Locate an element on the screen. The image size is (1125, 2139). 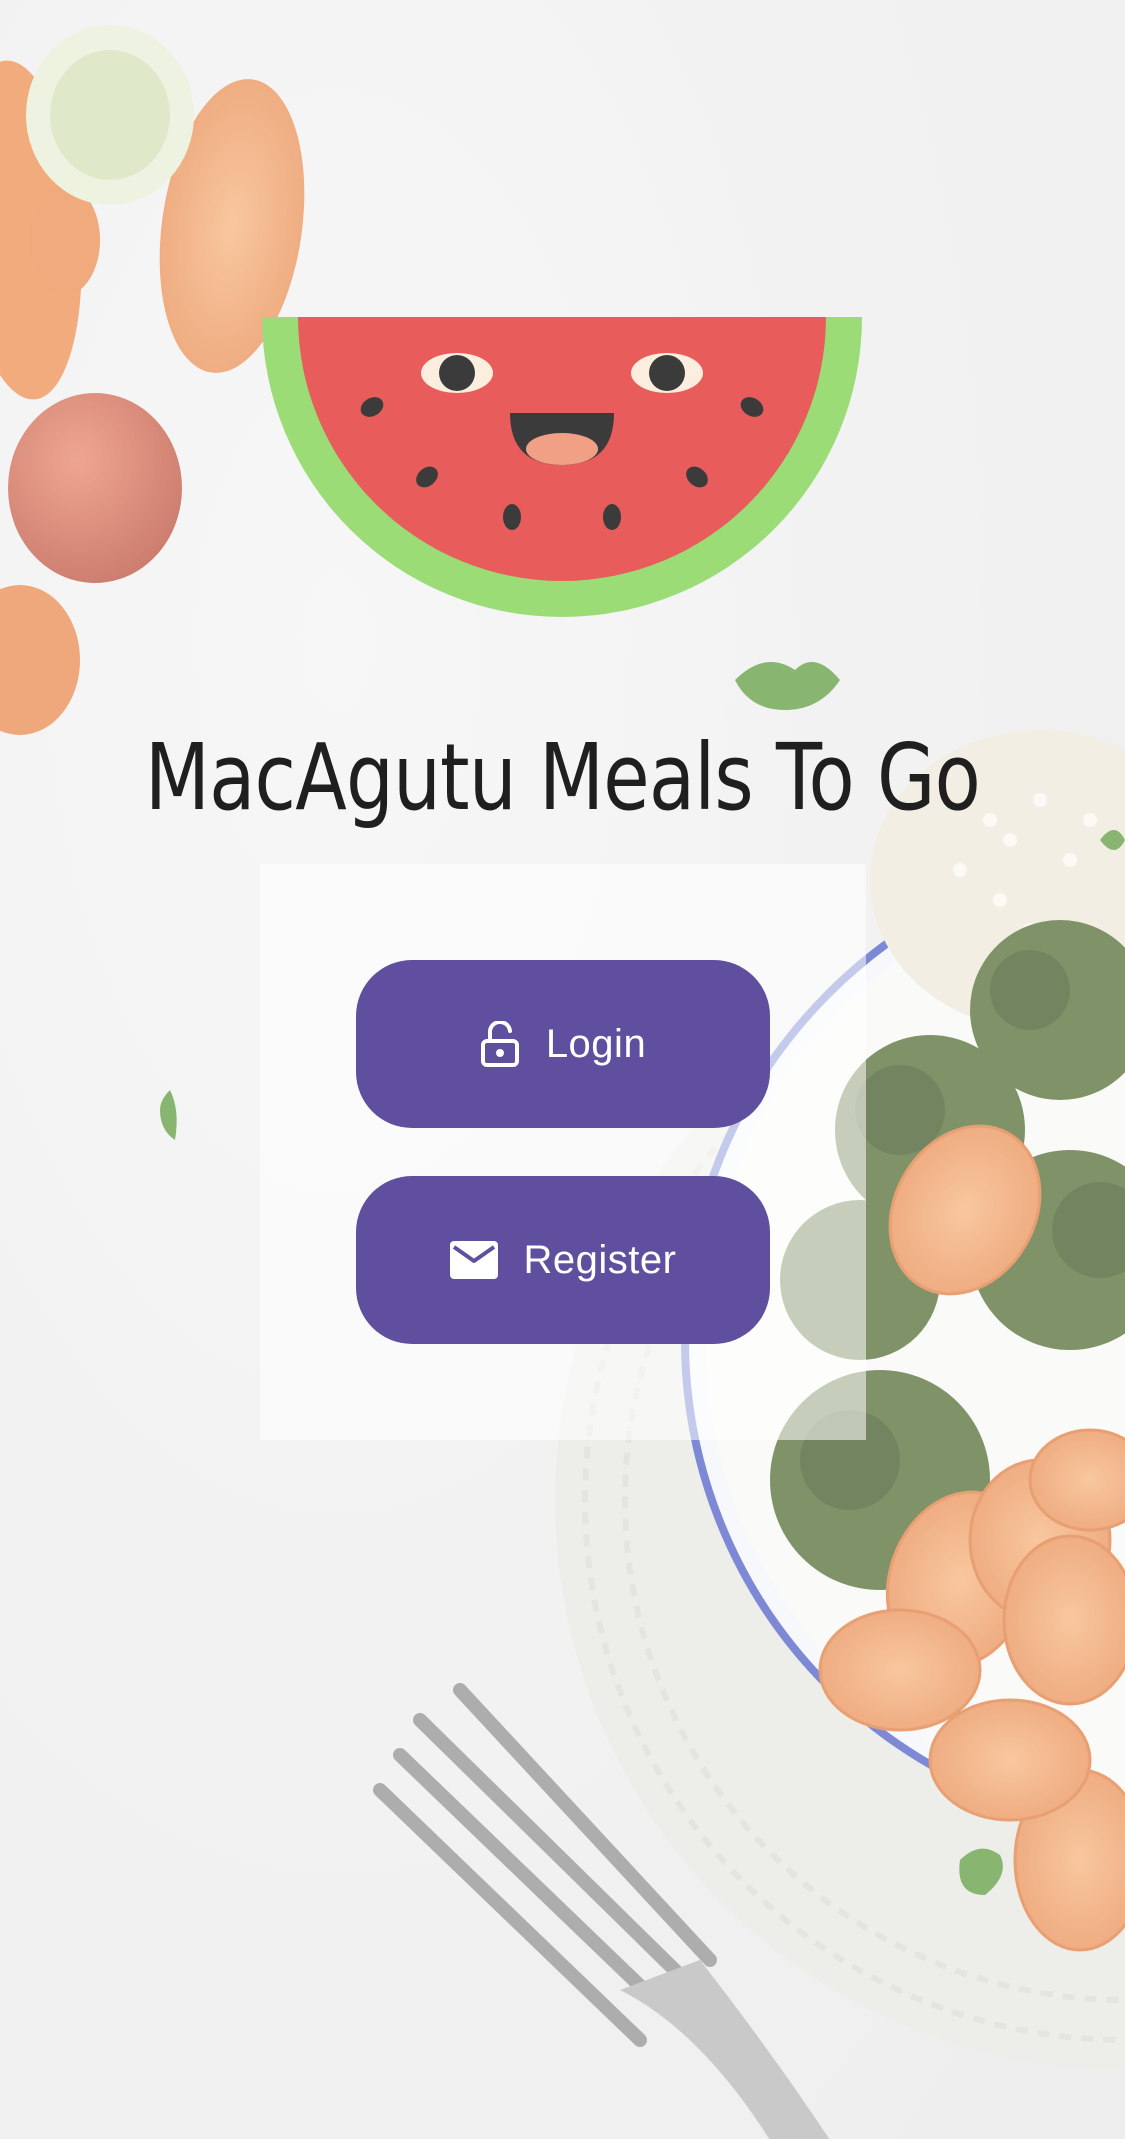
lock-open-icon is located at coordinates (500, 1044).